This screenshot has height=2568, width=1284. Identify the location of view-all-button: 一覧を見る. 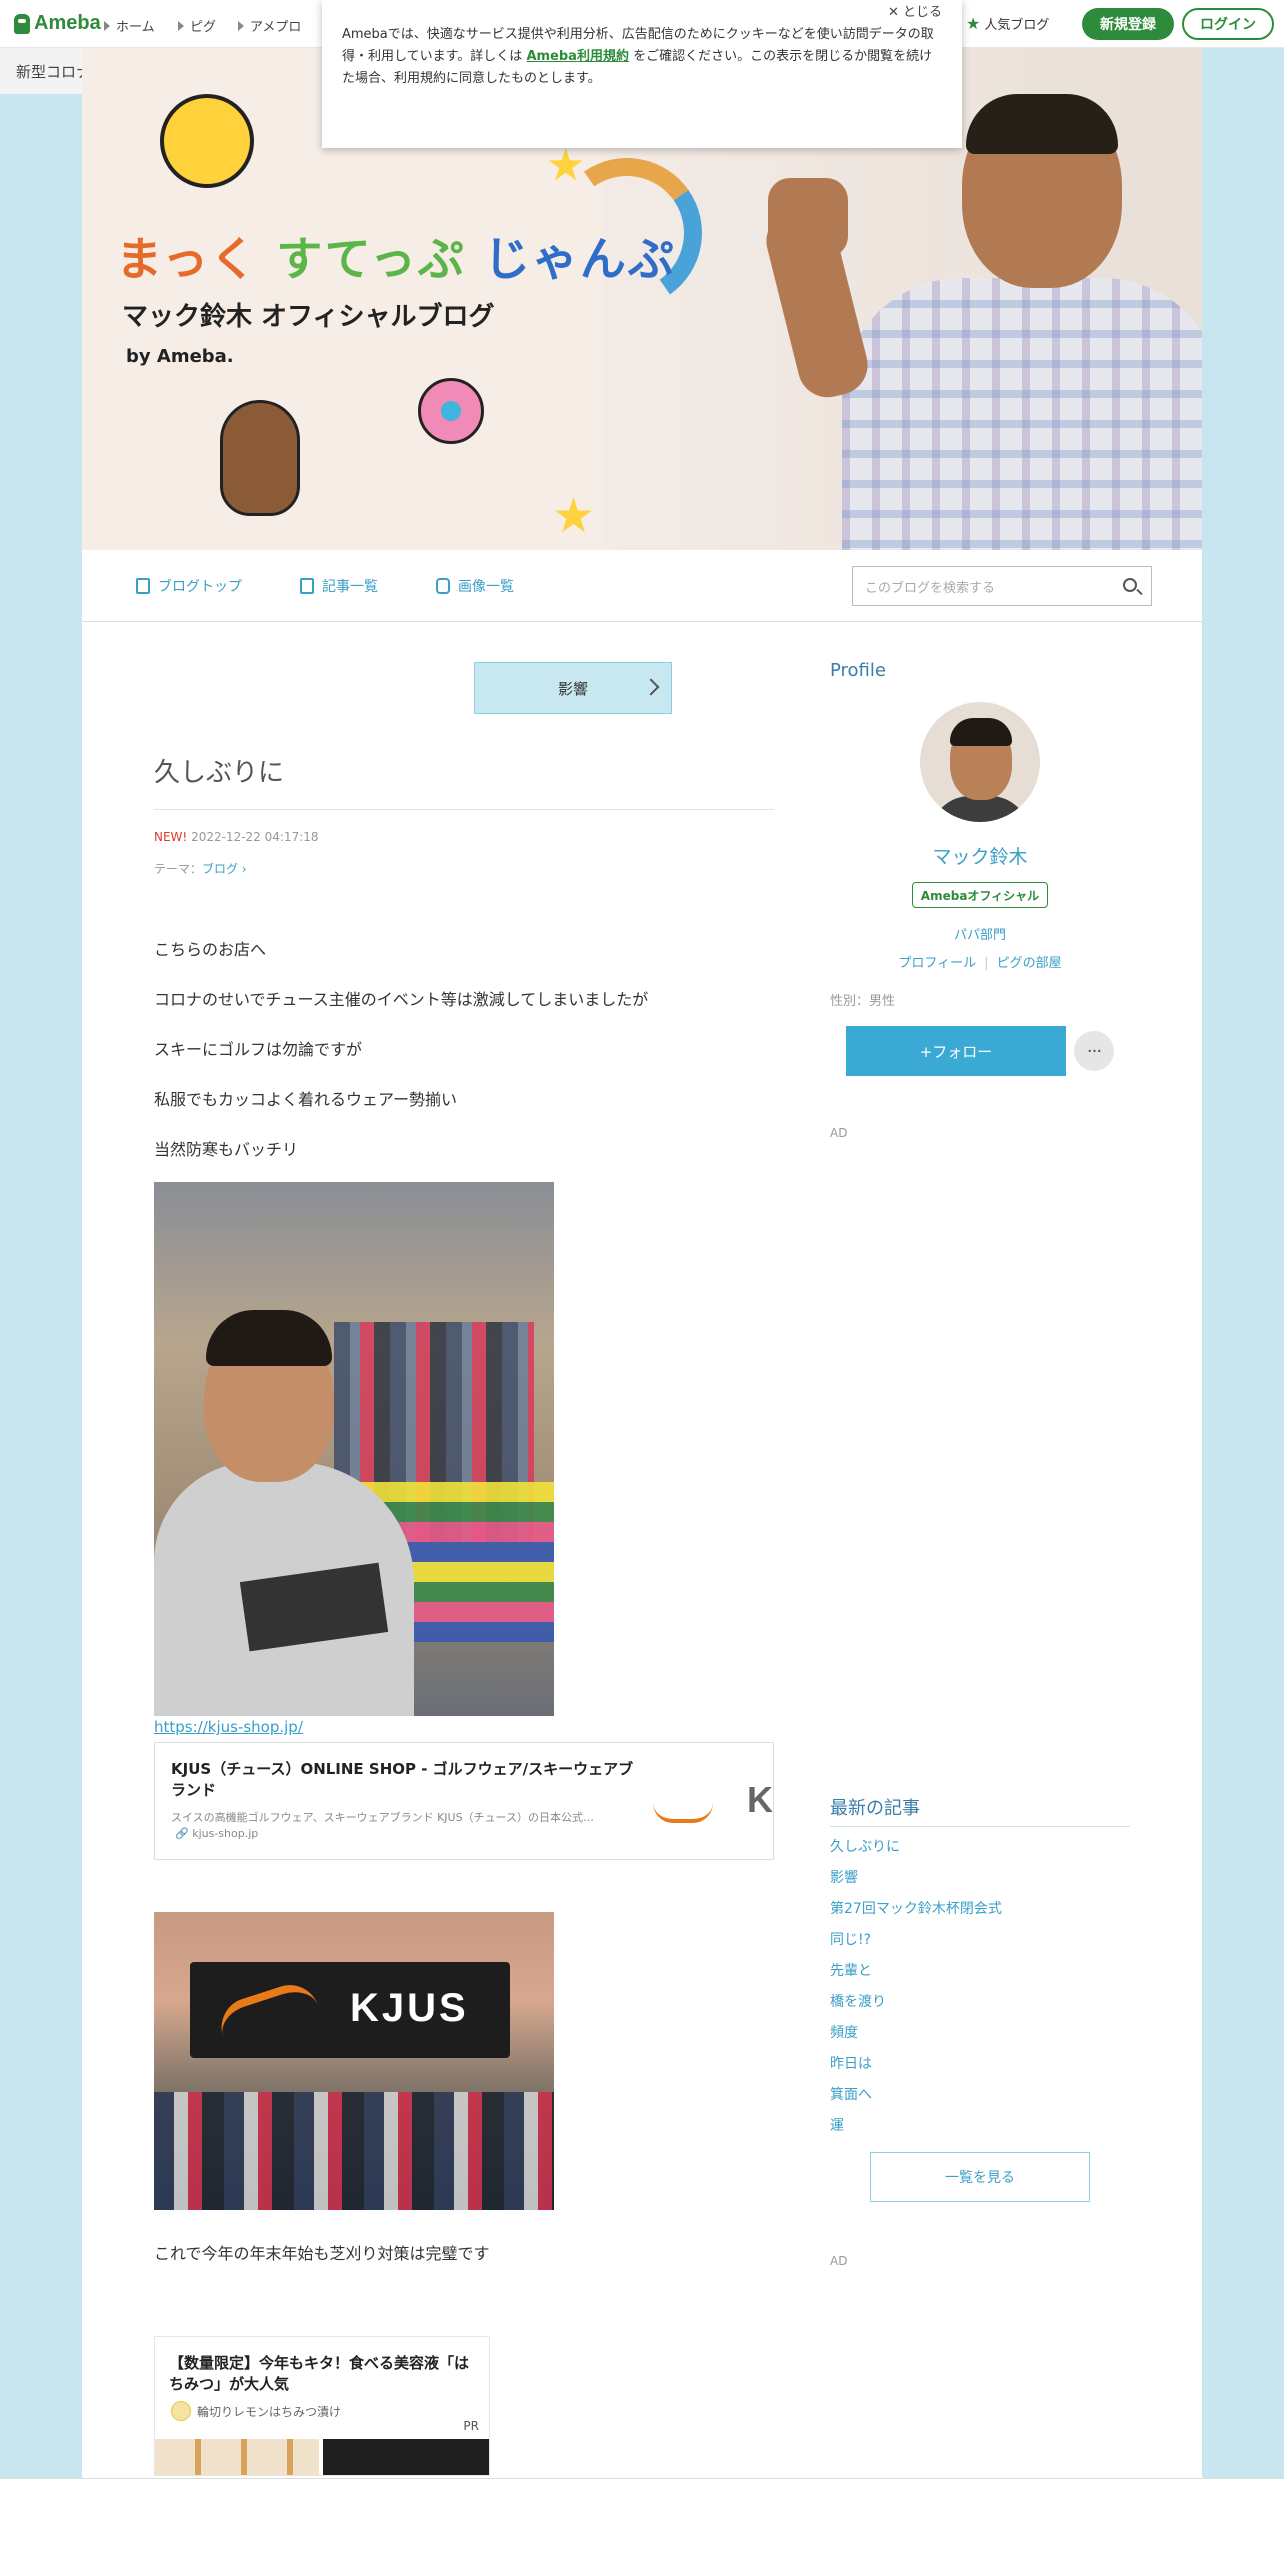
(980, 2177).